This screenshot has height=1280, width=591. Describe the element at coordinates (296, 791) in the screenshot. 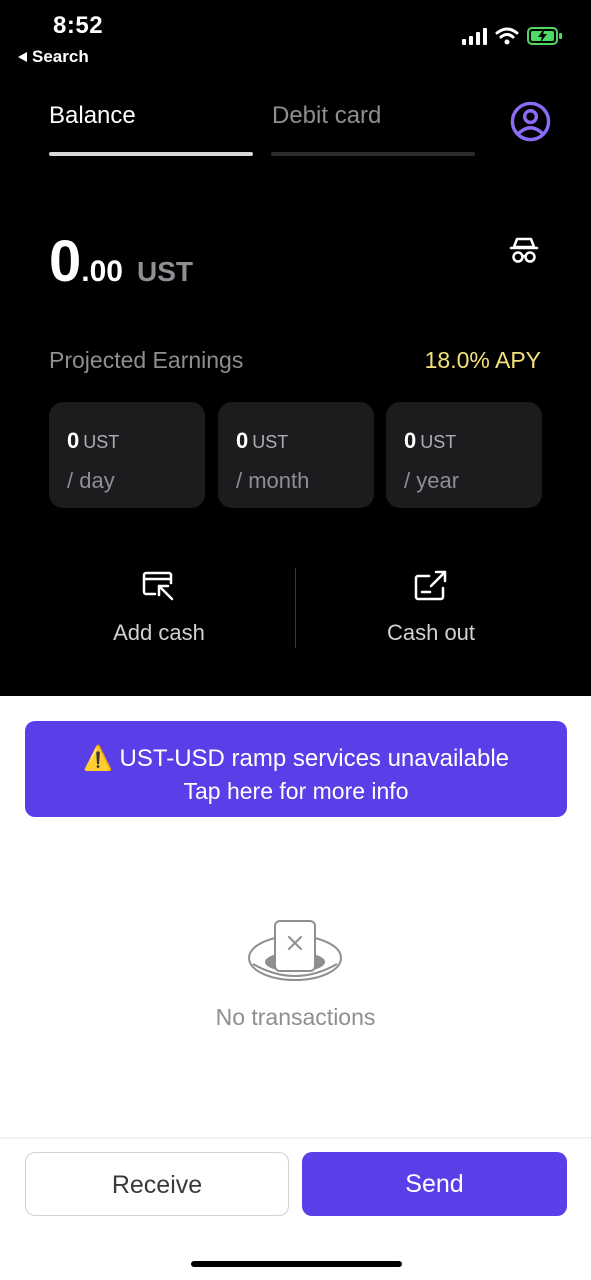

I see `banner-subtitle: Tap here for more info` at that location.